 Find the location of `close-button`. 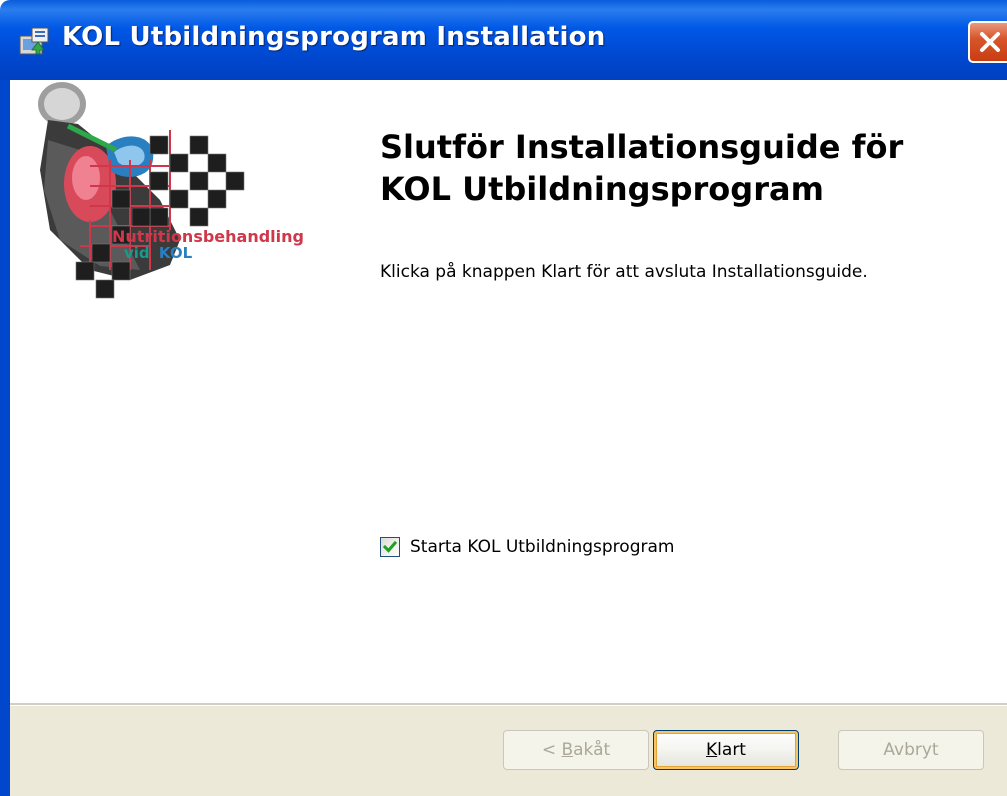

close-button is located at coordinates (987, 42).